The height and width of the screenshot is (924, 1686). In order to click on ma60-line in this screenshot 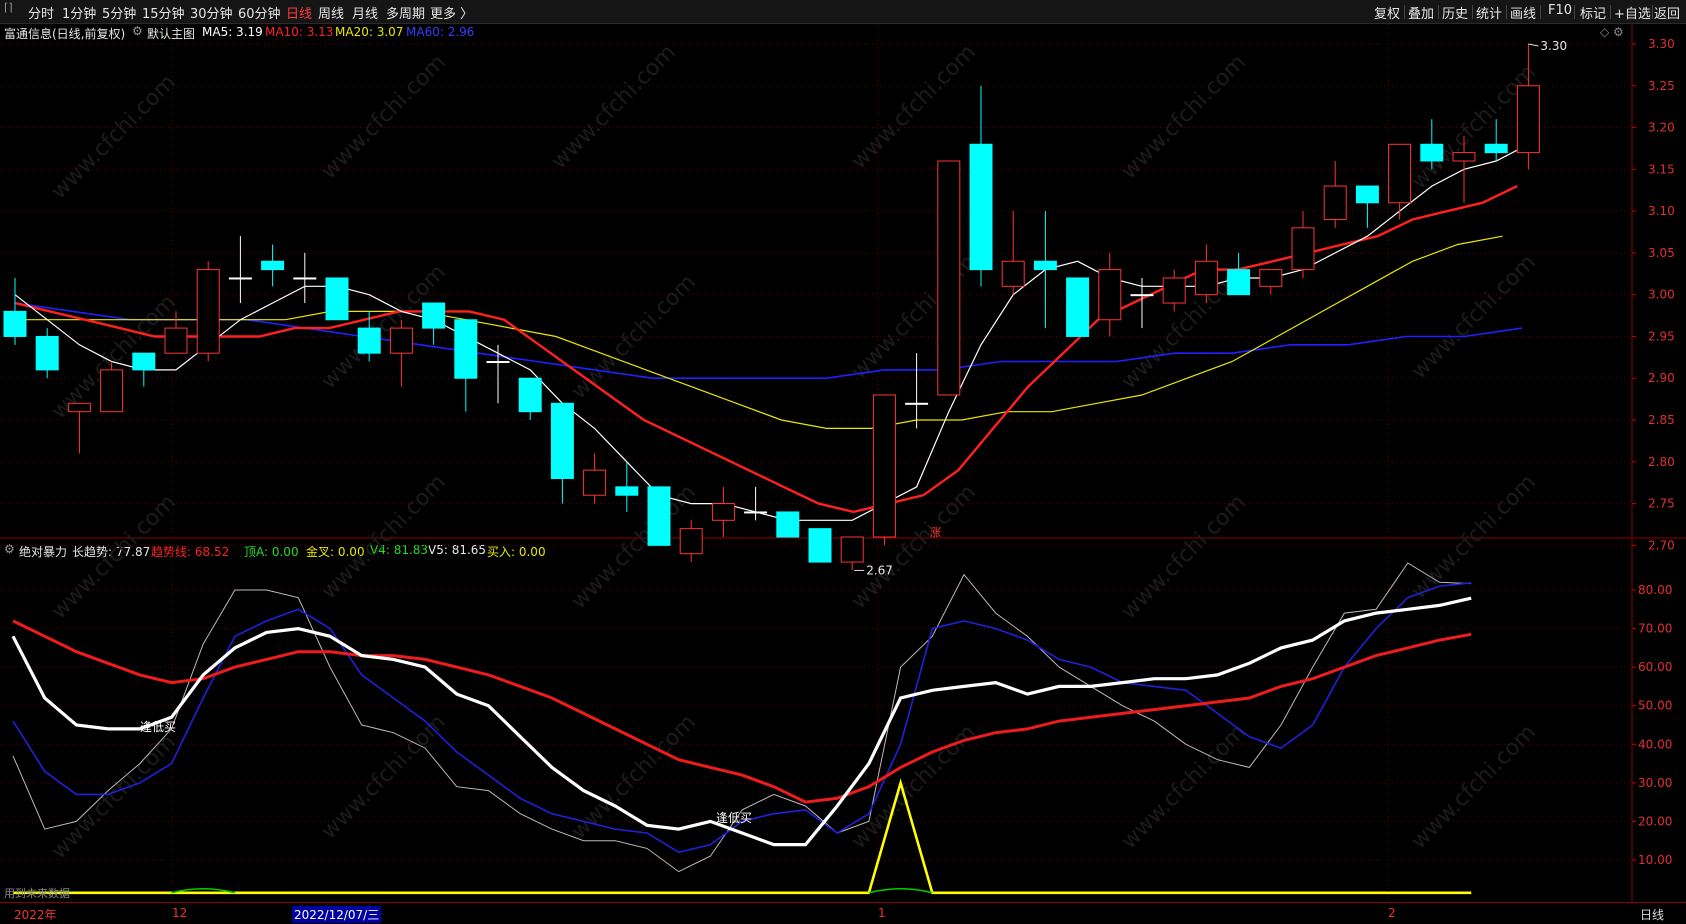, I will do `click(768, 341)`.